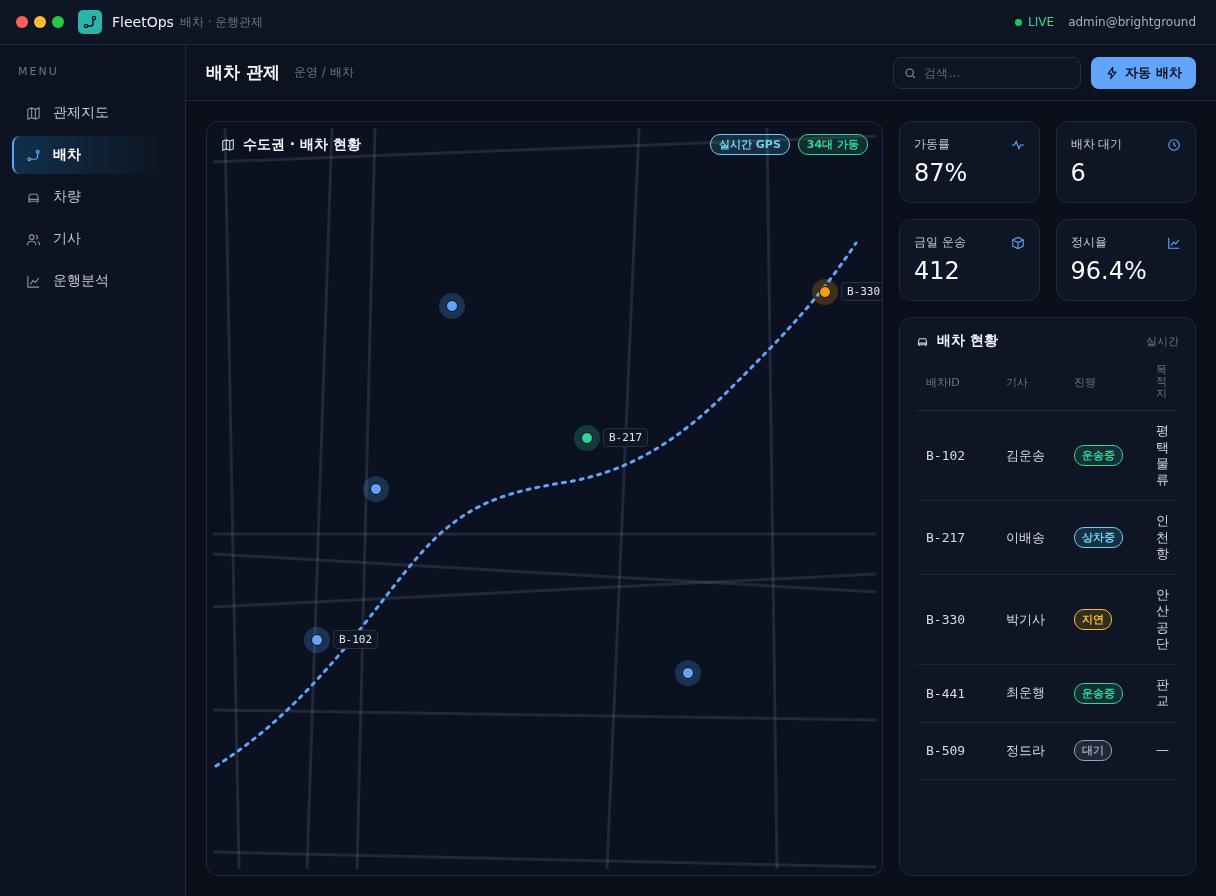 The width and height of the screenshot is (1216, 896). I want to click on table-cell: 인천항, so click(1162, 538).